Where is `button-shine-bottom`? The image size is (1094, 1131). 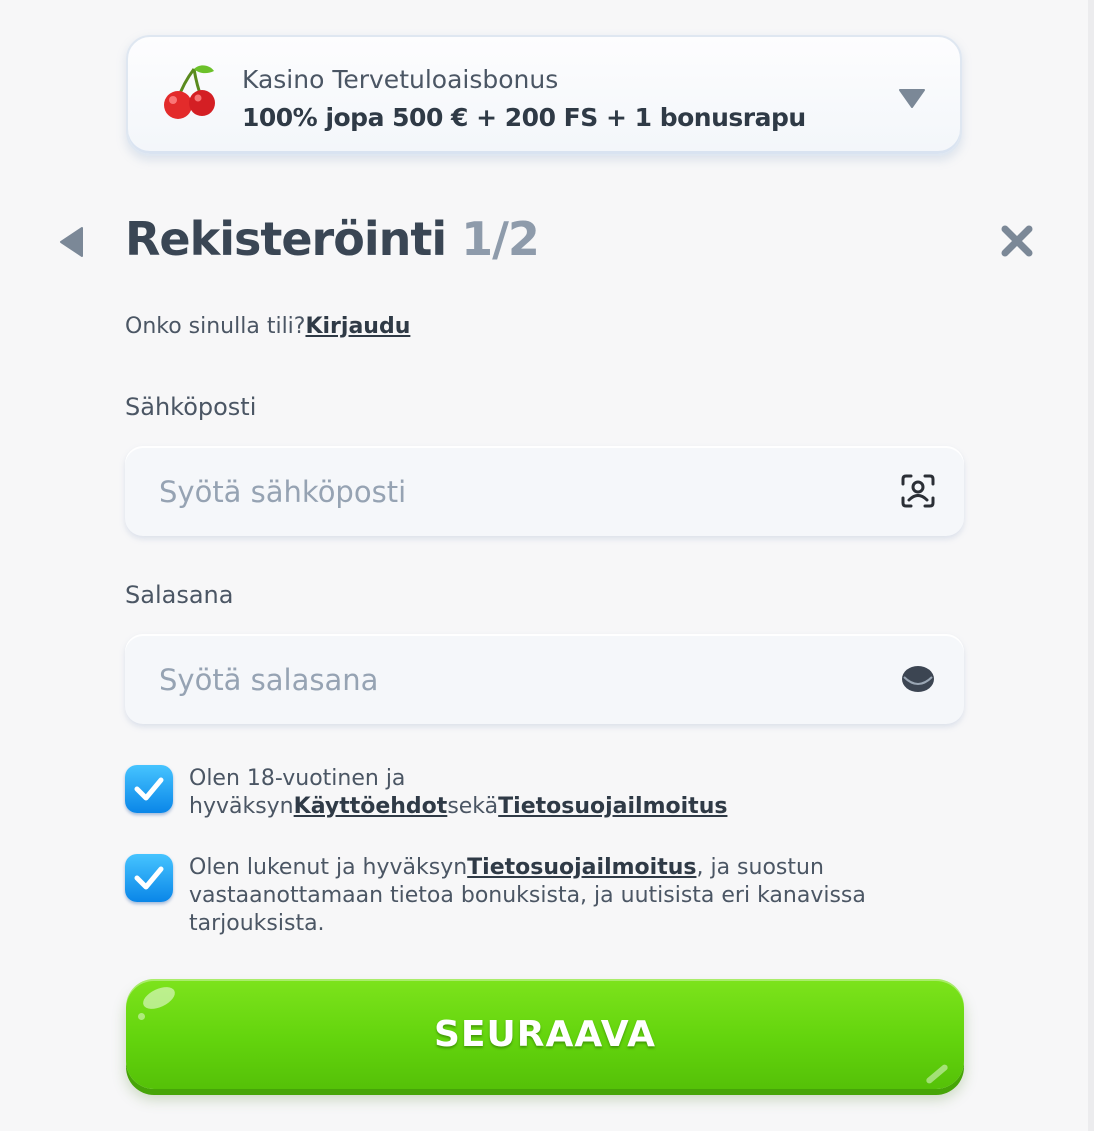 button-shine-bottom is located at coordinates (937, 1074).